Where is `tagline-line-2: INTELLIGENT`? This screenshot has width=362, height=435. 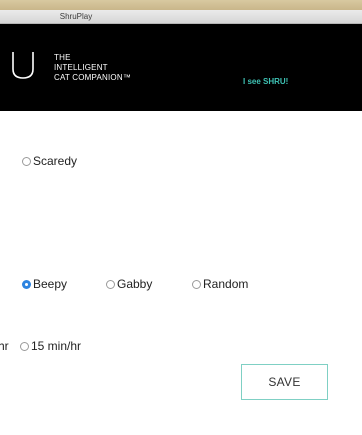
tagline-line-2: INTELLIGENT is located at coordinates (81, 67).